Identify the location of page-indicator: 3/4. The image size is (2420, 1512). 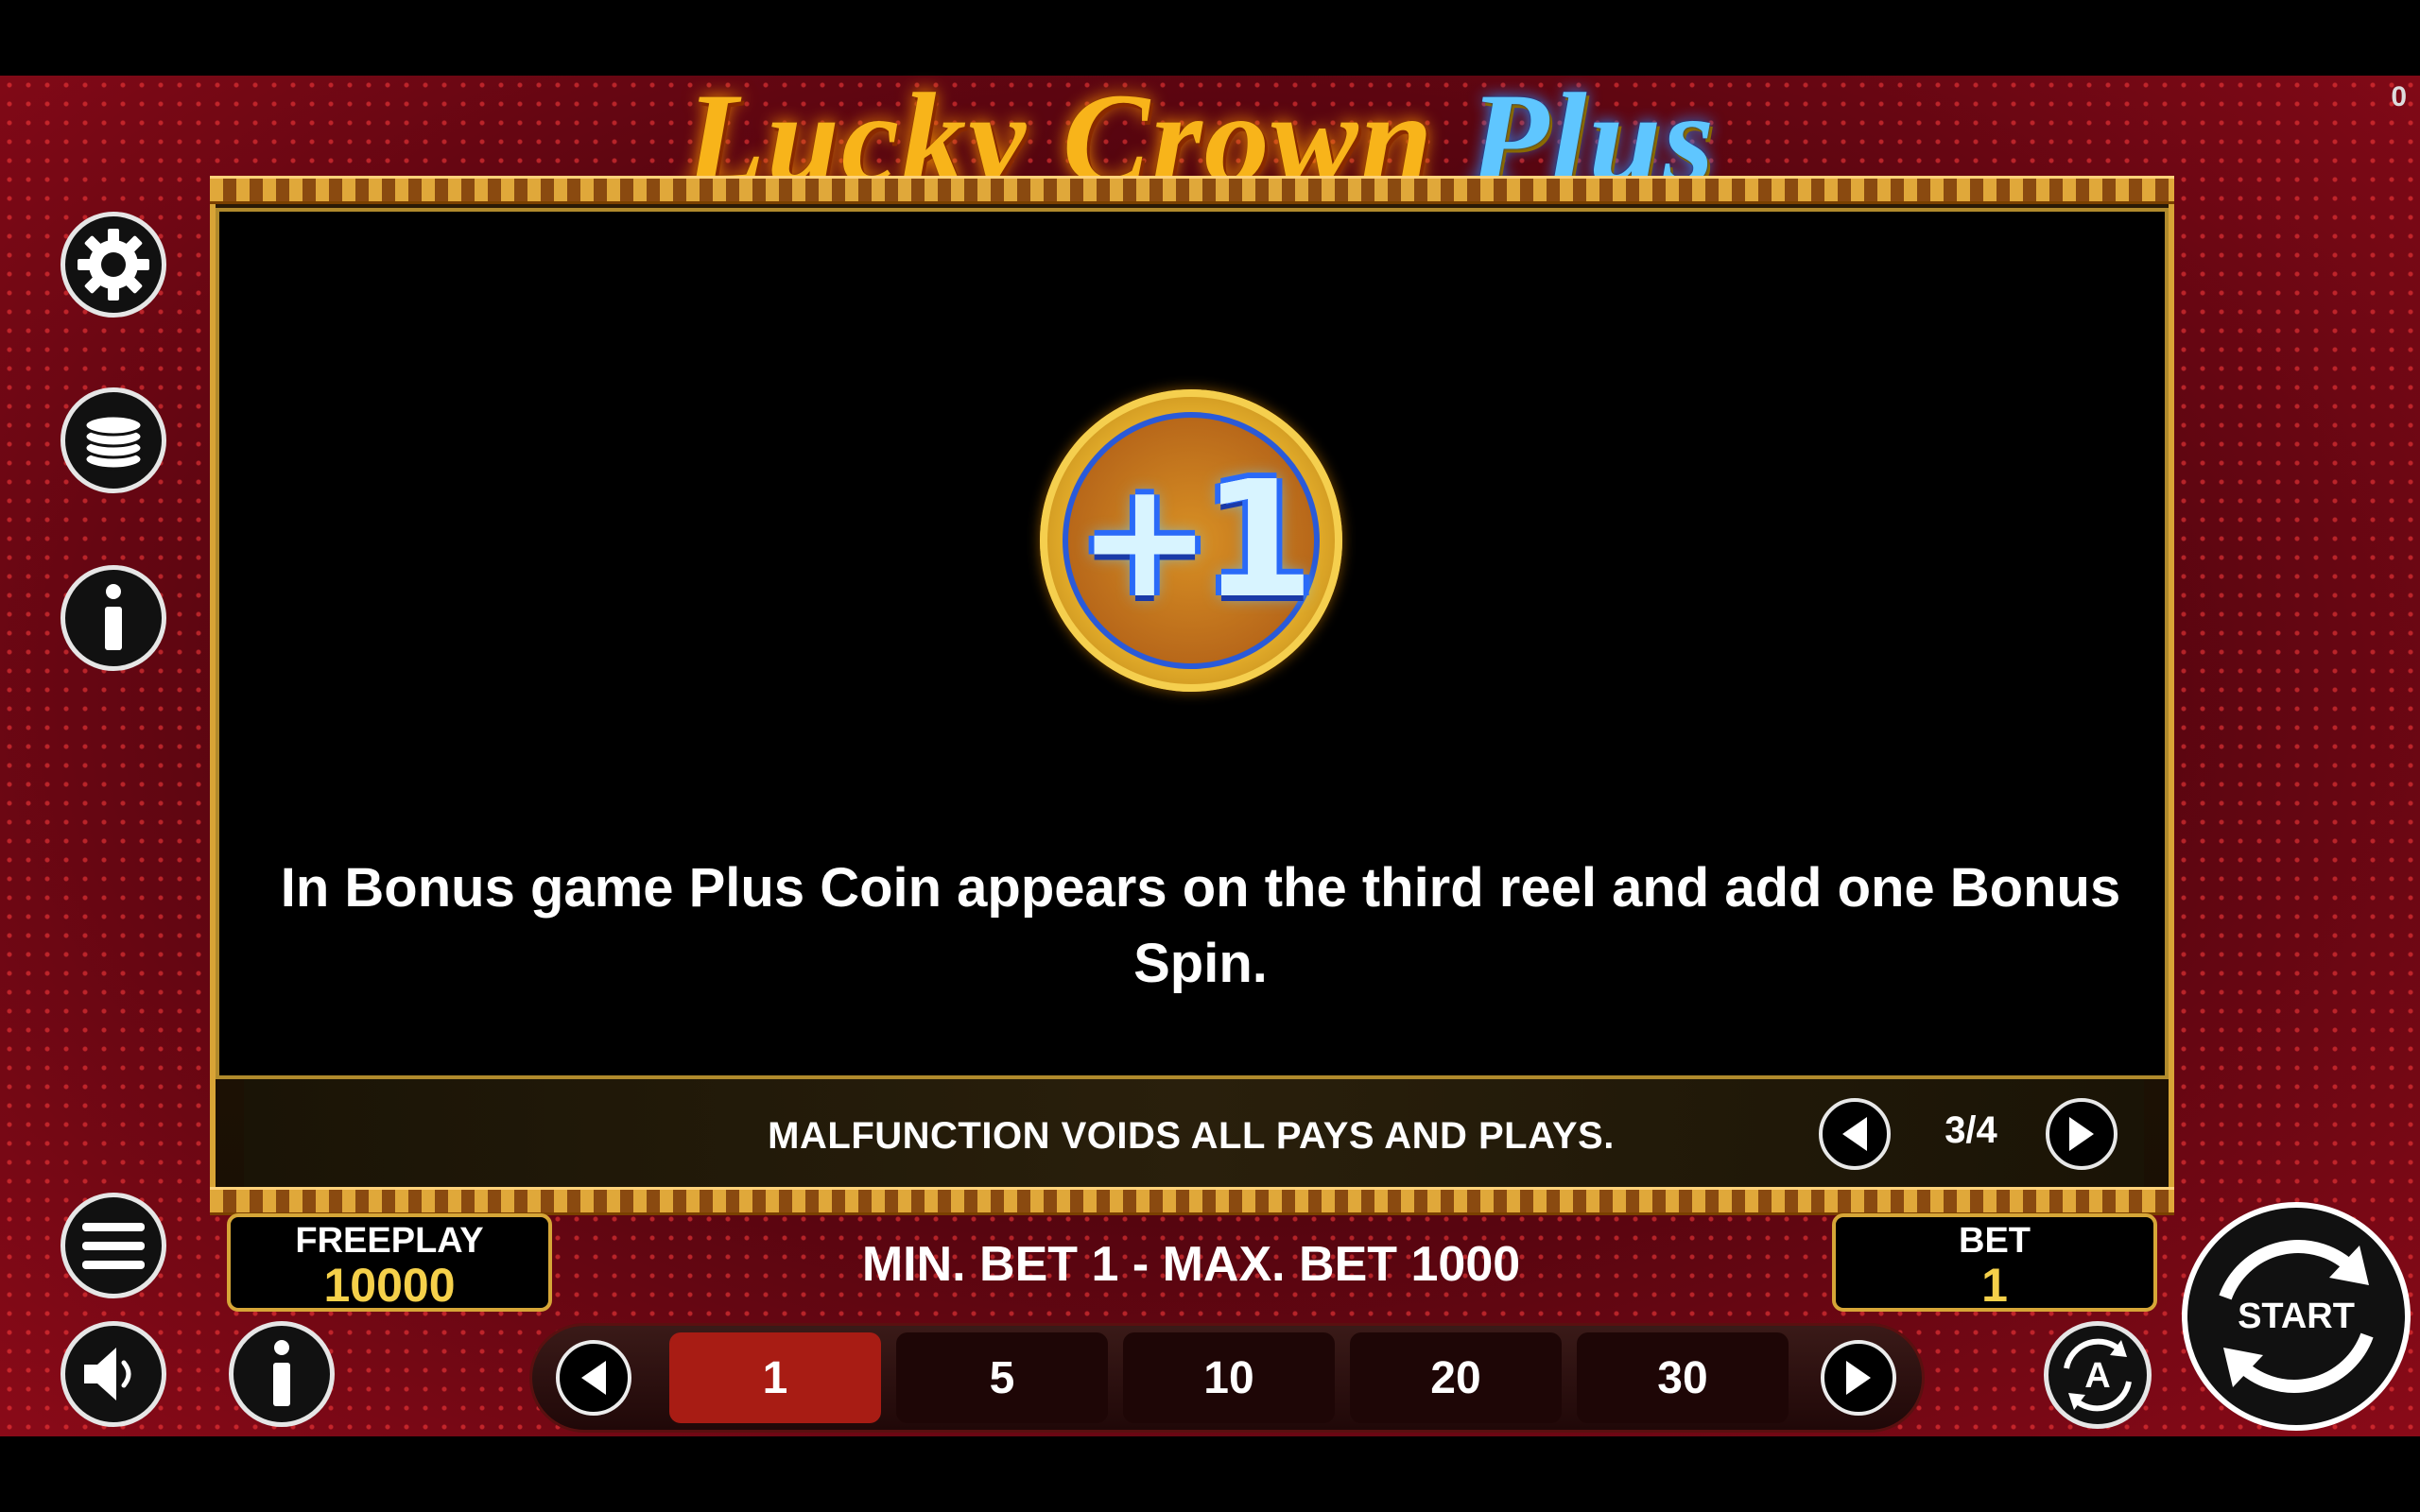
(1971, 1130).